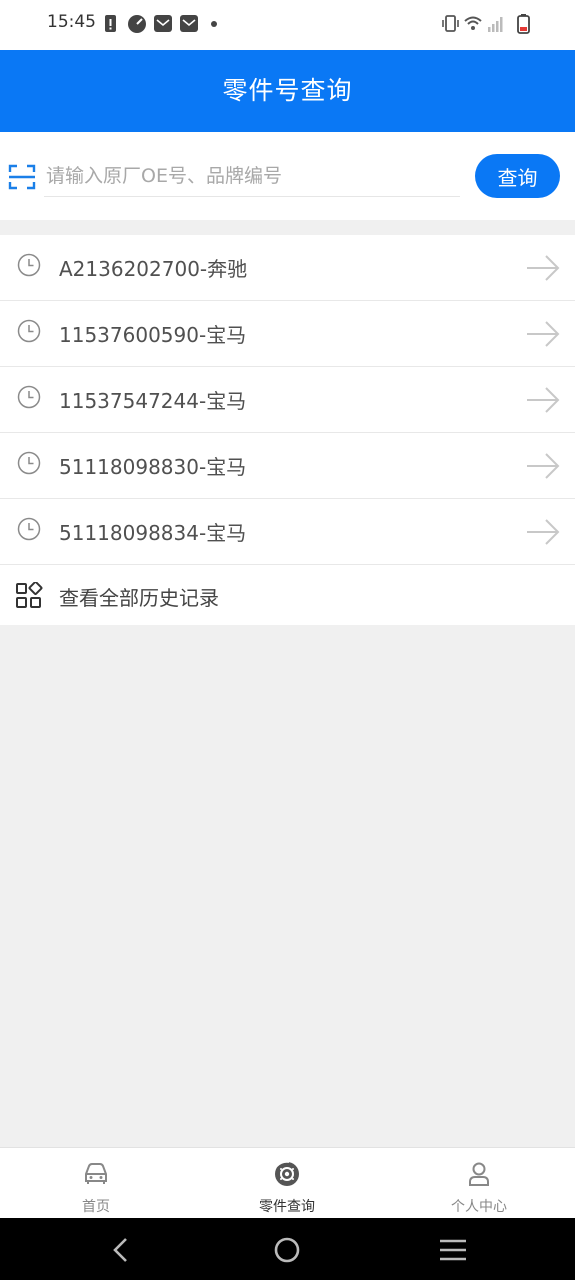  I want to click on user-icon, so click(479, 1174).